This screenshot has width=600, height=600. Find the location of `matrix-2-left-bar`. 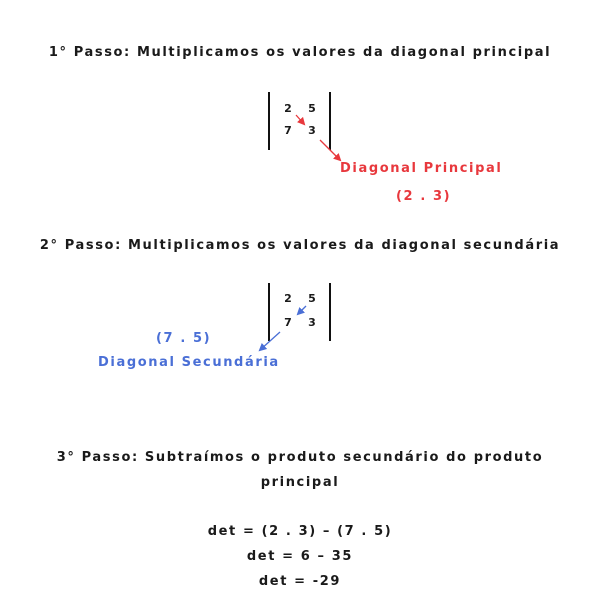

matrix-2-left-bar is located at coordinates (269, 312).